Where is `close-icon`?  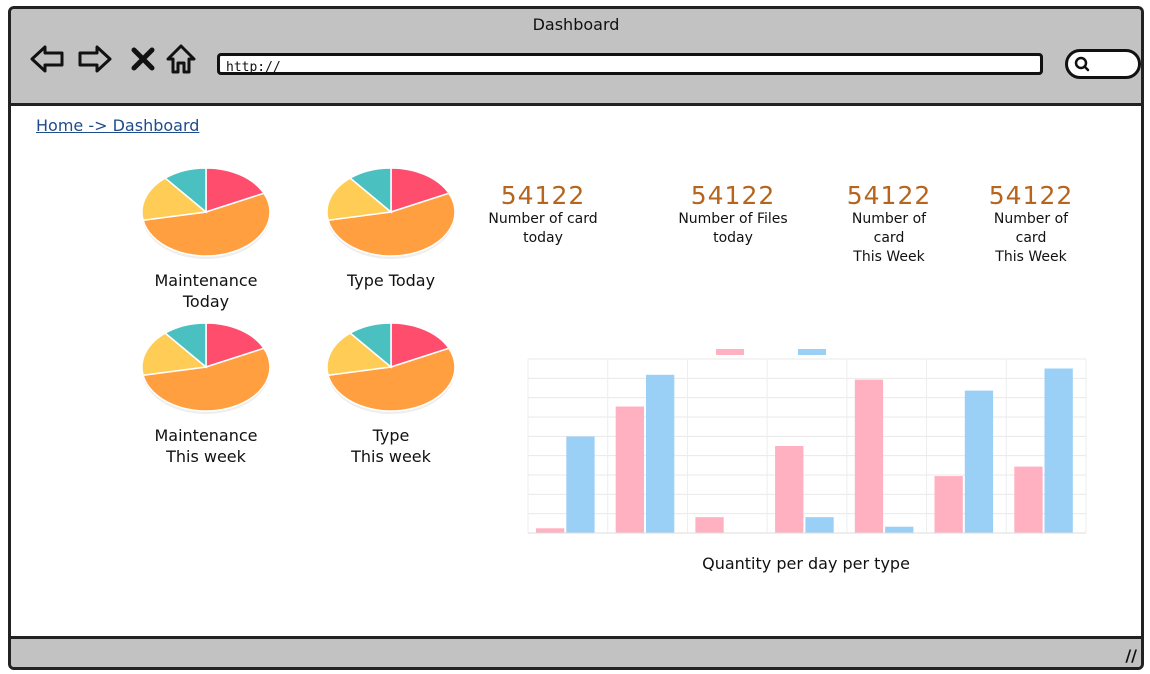 close-icon is located at coordinates (143, 59).